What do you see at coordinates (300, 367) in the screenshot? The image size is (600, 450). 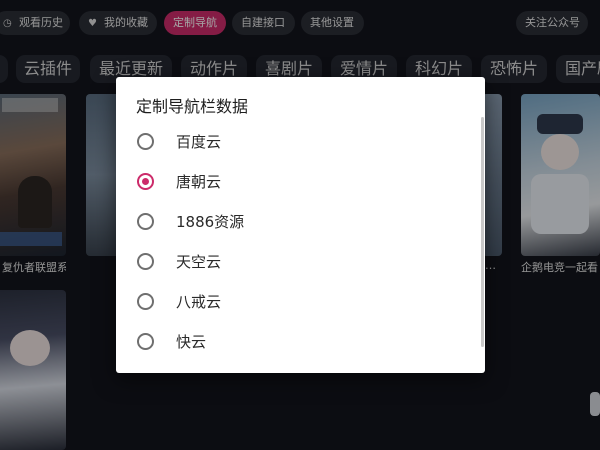 I see `option-partial` at bounding box center [300, 367].